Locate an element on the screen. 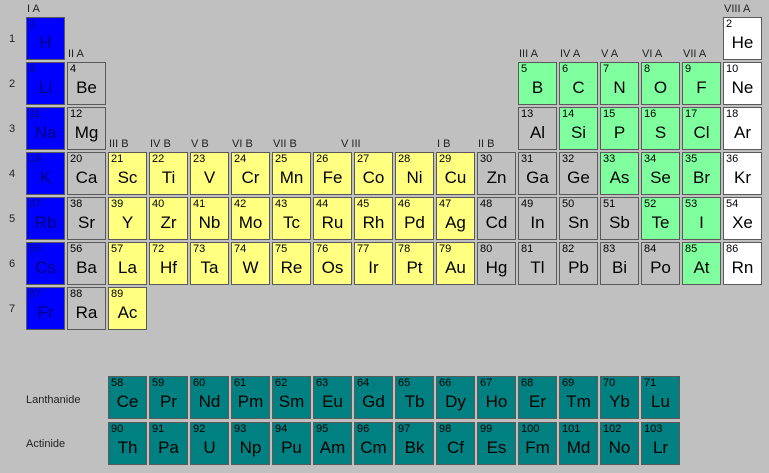 The image size is (769, 473). element-cell-cm: 96 Cm is located at coordinates (373, 443).